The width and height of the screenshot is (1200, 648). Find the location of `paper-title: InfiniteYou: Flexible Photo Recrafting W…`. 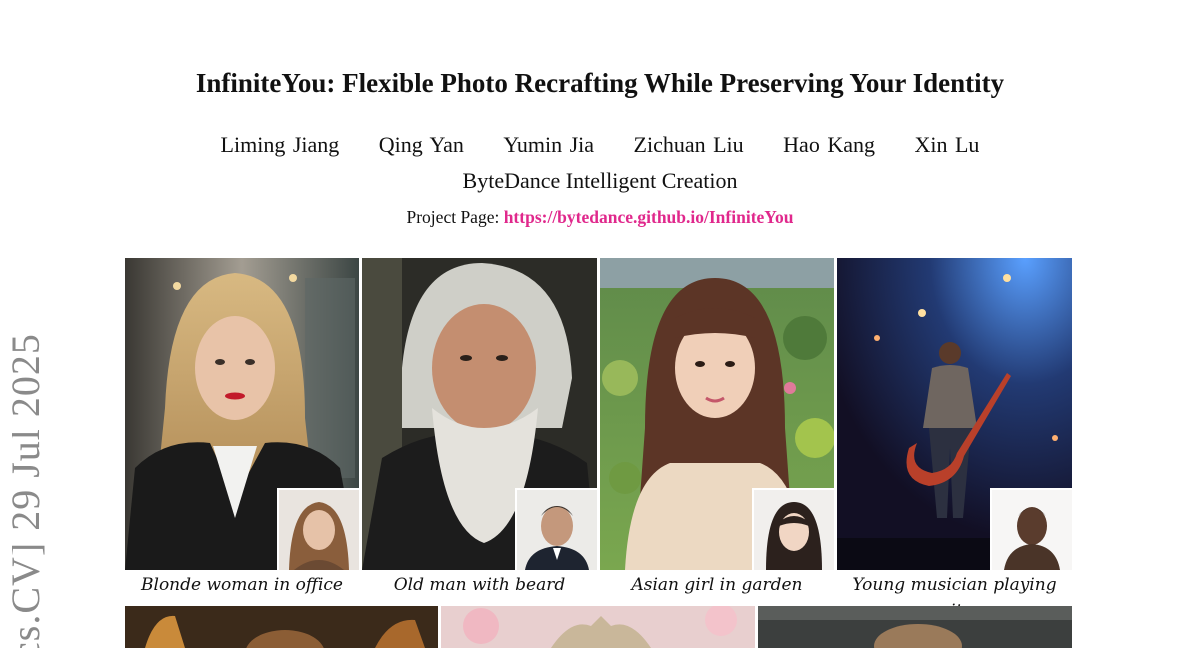

paper-title: InfiniteYou: Flexible Photo Recrafting W… is located at coordinates (600, 83).